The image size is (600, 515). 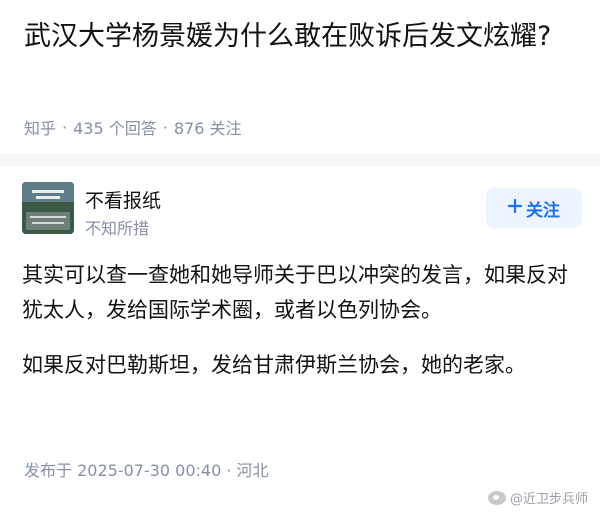 I want to click on weibo-icon, so click(x=496, y=497).